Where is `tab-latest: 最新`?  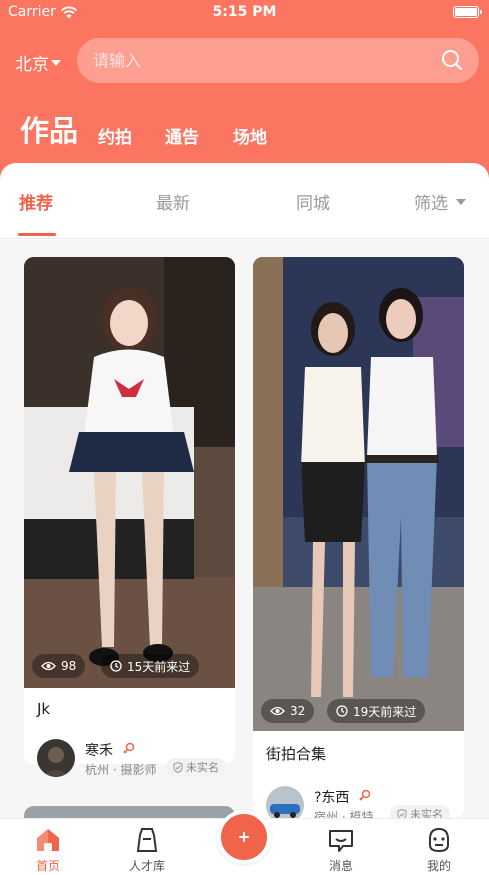
tab-latest: 最新 is located at coordinates (173, 201).